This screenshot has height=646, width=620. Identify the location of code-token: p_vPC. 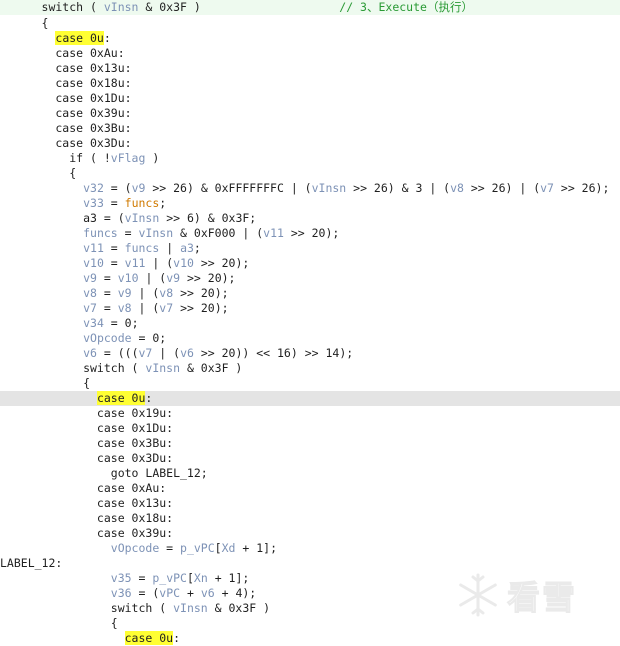
(197, 548).